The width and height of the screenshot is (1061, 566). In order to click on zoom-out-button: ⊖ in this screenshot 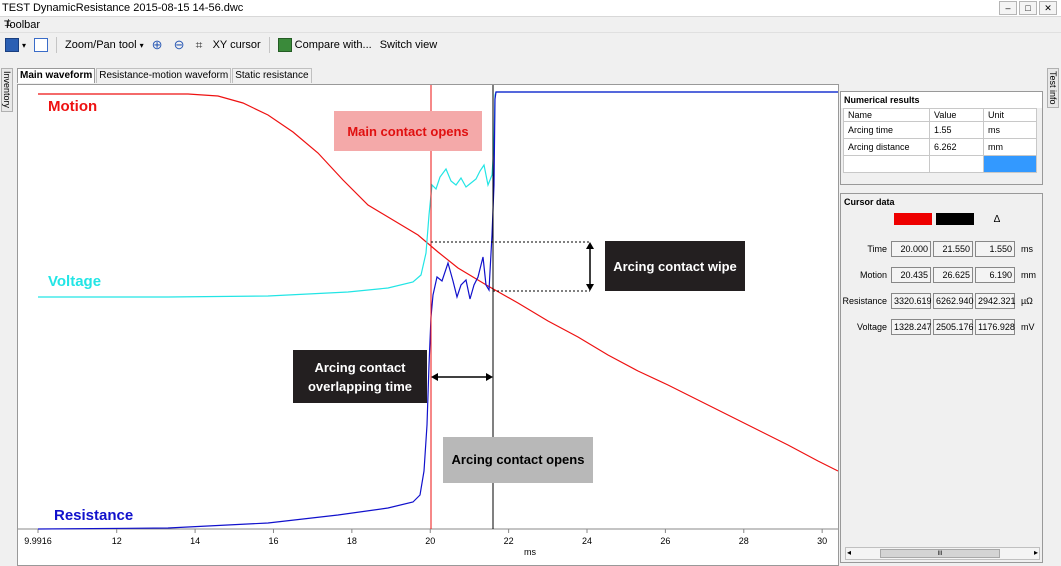, I will do `click(181, 45)`.